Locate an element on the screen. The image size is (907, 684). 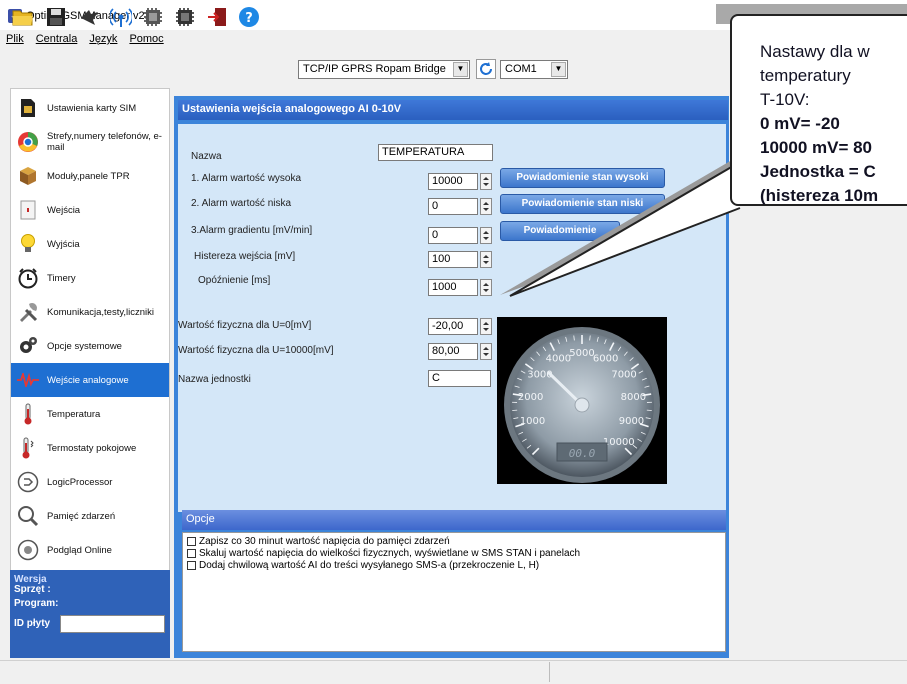
board-id-field is located at coordinates (112, 624).